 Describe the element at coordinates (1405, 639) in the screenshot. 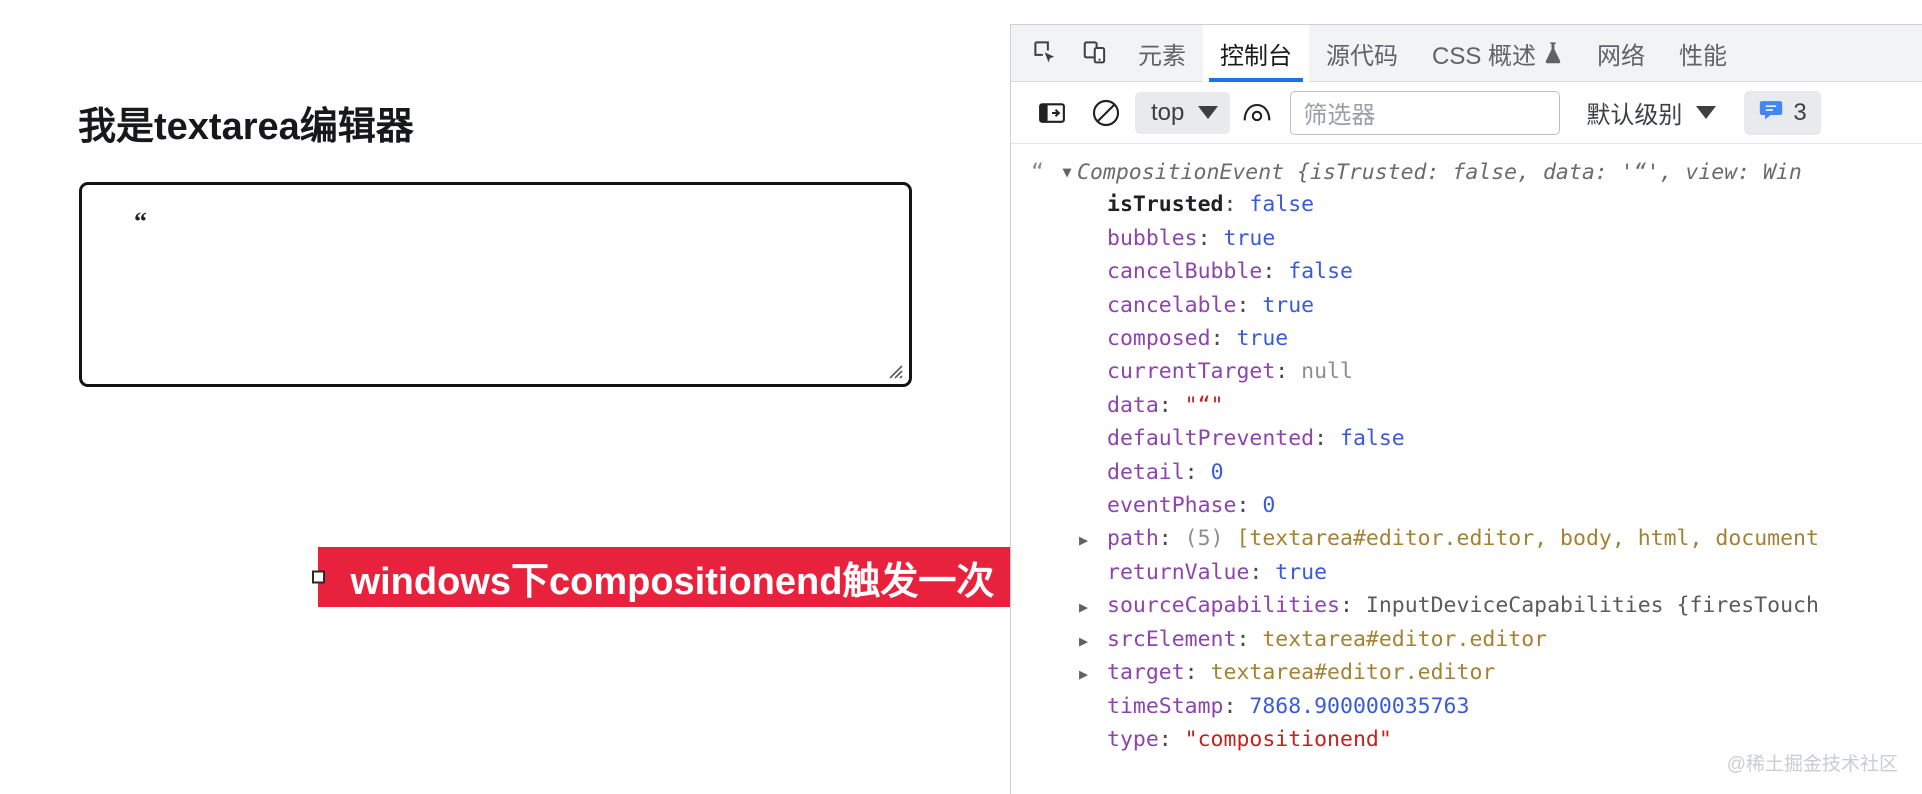

I see `console-property-value: textarea#editor.editor` at that location.